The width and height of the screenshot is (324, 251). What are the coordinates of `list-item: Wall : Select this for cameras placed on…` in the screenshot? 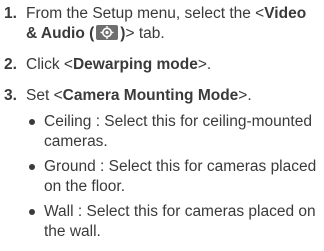 It's located at (173, 222).